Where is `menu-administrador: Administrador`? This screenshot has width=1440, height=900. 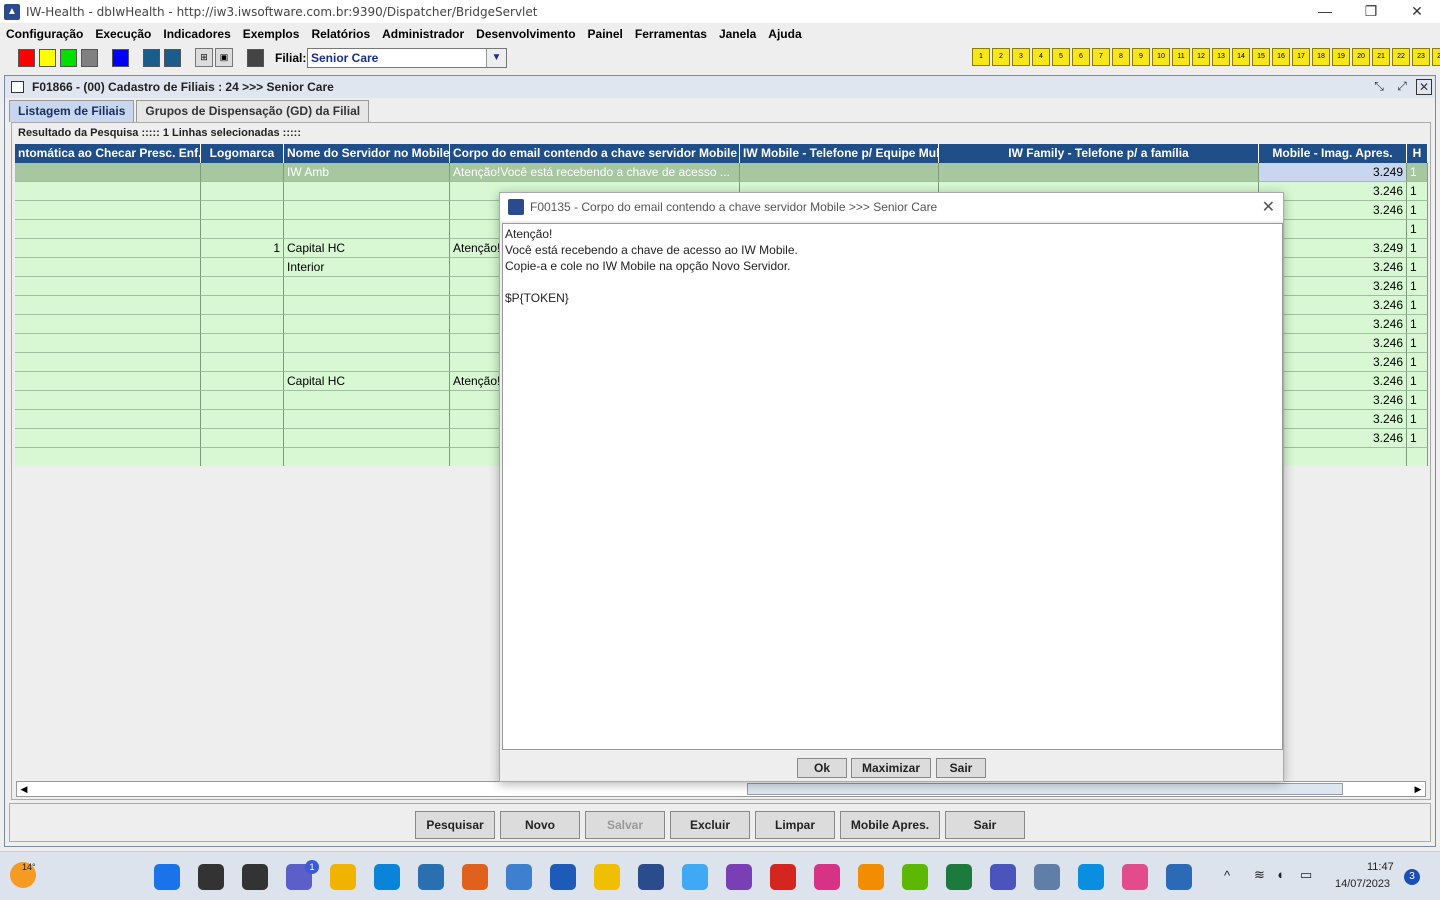 menu-administrador: Administrador is located at coordinates (423, 34).